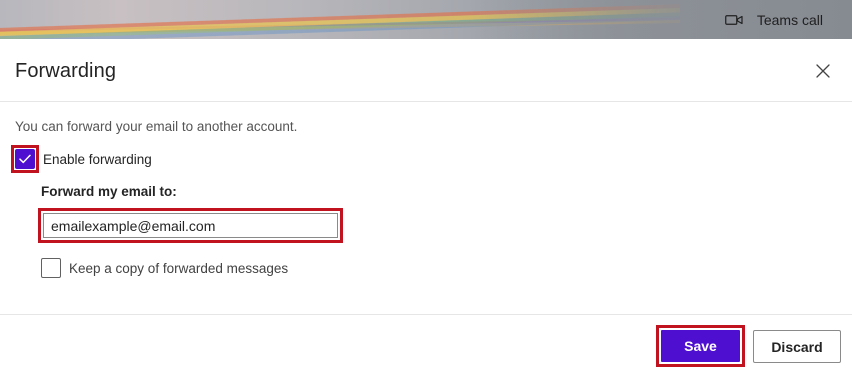  I want to click on video-camera-icon, so click(734, 19).